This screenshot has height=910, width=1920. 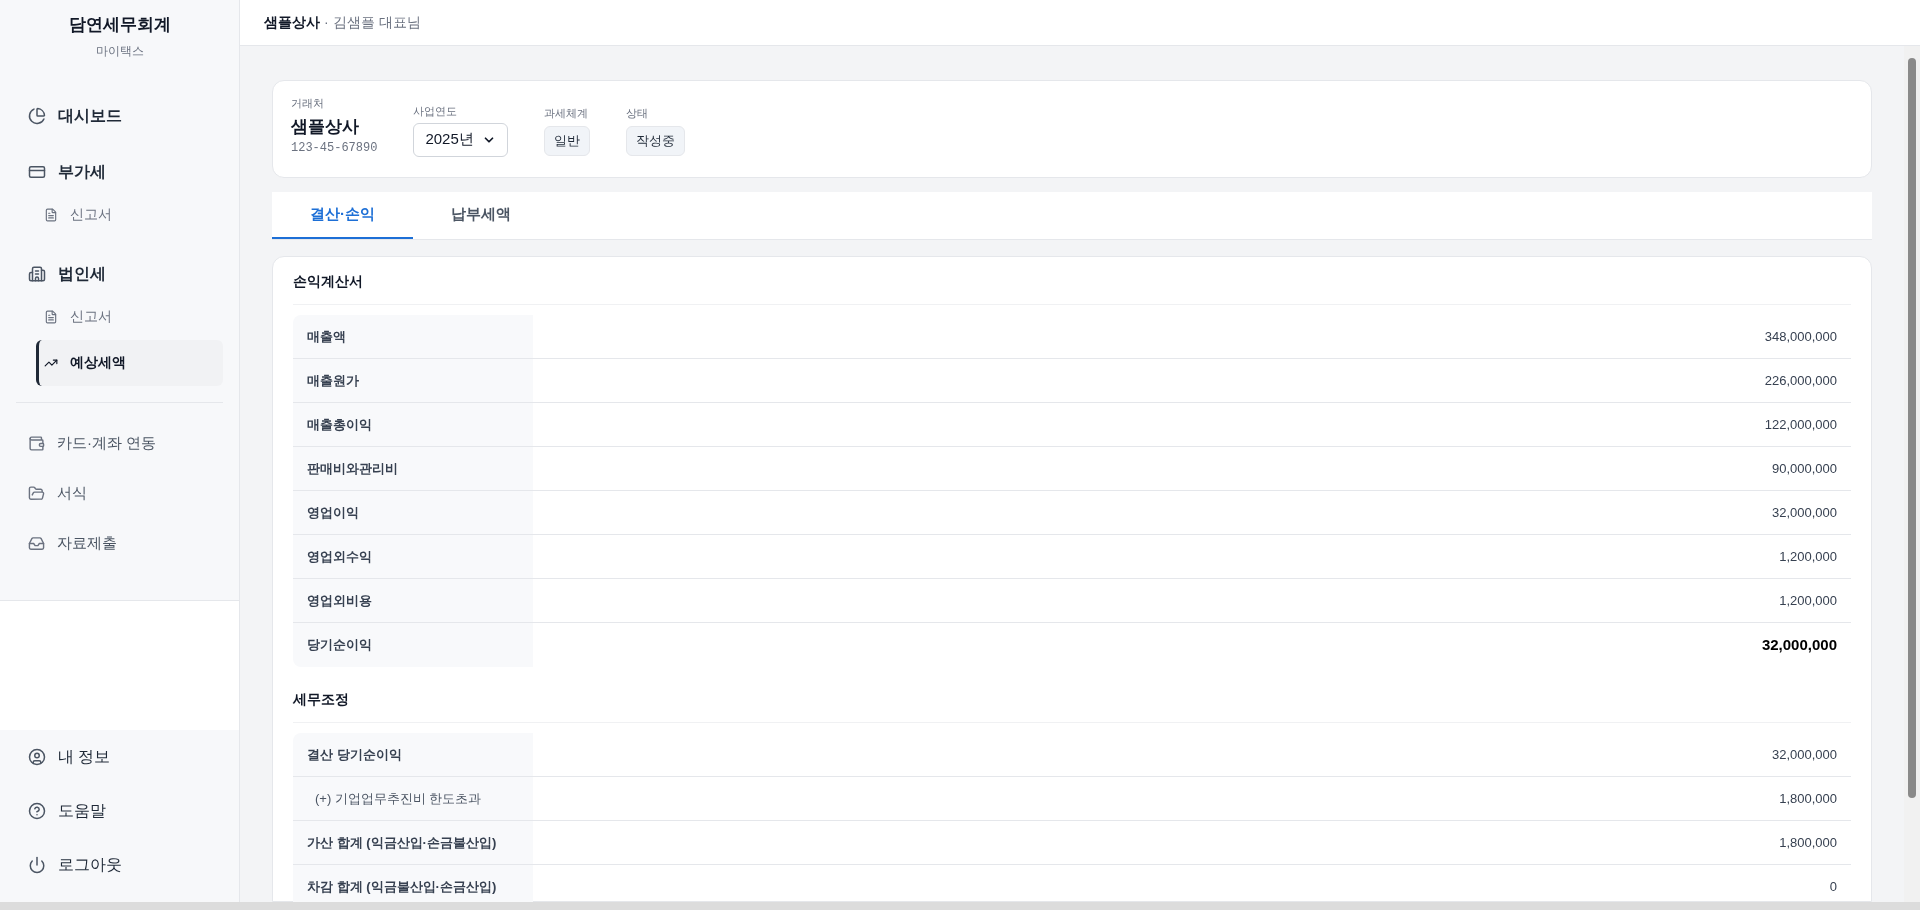 I want to click on building-icon, so click(x=37, y=273).